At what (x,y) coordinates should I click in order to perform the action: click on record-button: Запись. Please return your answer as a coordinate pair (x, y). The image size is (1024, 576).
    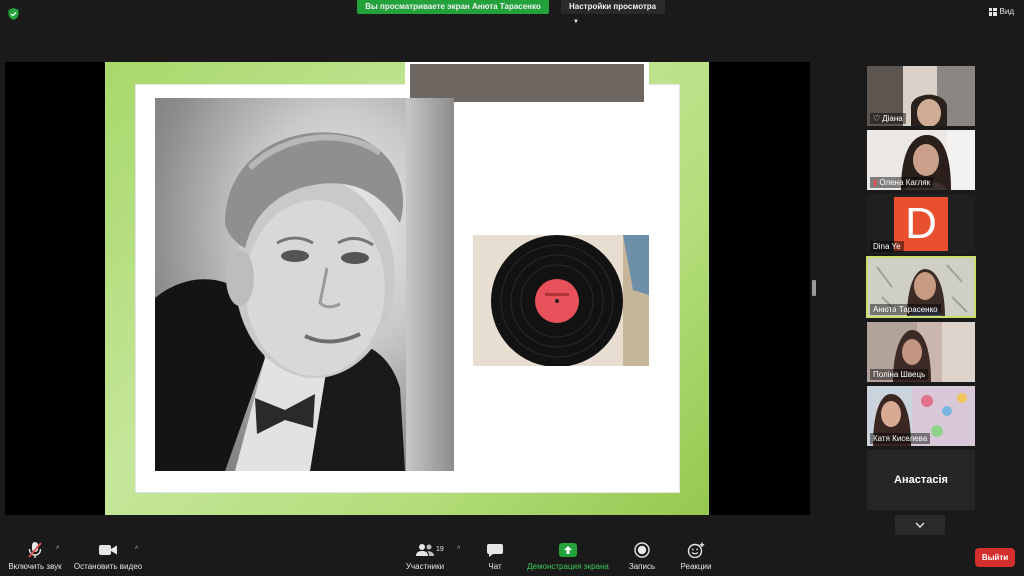
    Looking at the image, I should click on (642, 555).